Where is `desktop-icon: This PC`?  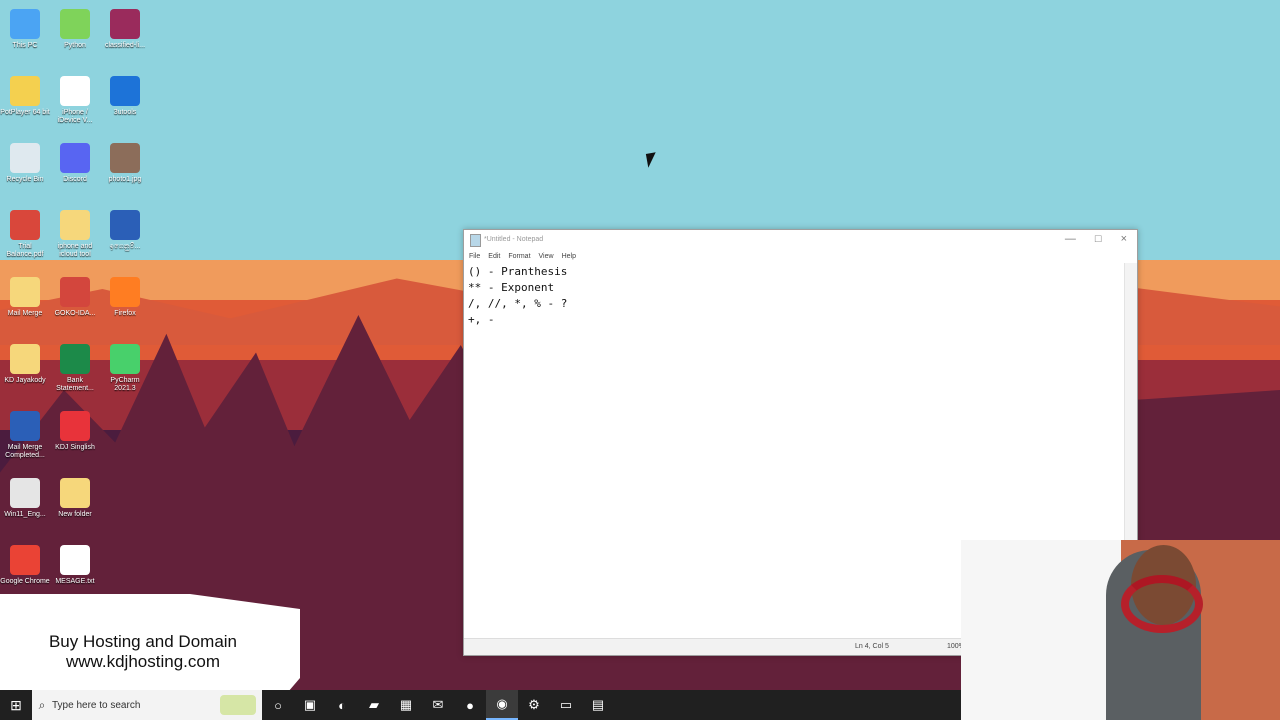 desktop-icon: This PC is located at coordinates (25, 29).